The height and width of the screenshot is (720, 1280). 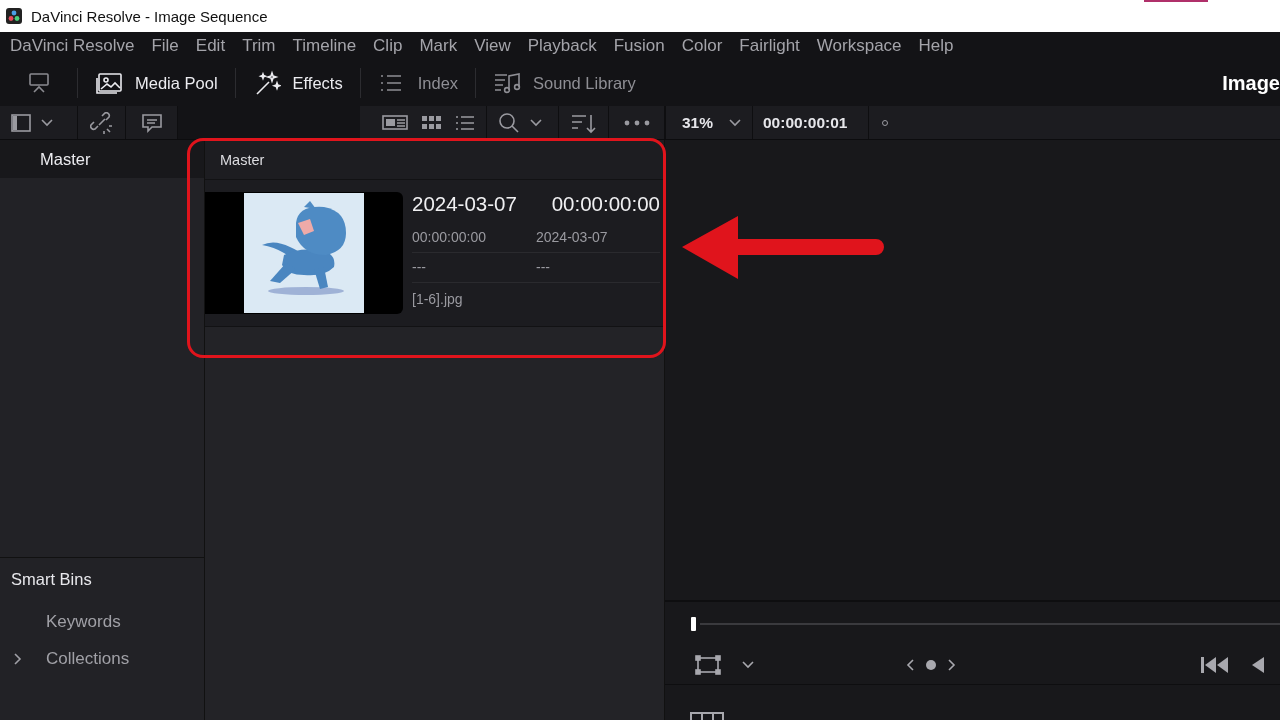 What do you see at coordinates (702, 46) in the screenshot?
I see `menu-item: Color` at bounding box center [702, 46].